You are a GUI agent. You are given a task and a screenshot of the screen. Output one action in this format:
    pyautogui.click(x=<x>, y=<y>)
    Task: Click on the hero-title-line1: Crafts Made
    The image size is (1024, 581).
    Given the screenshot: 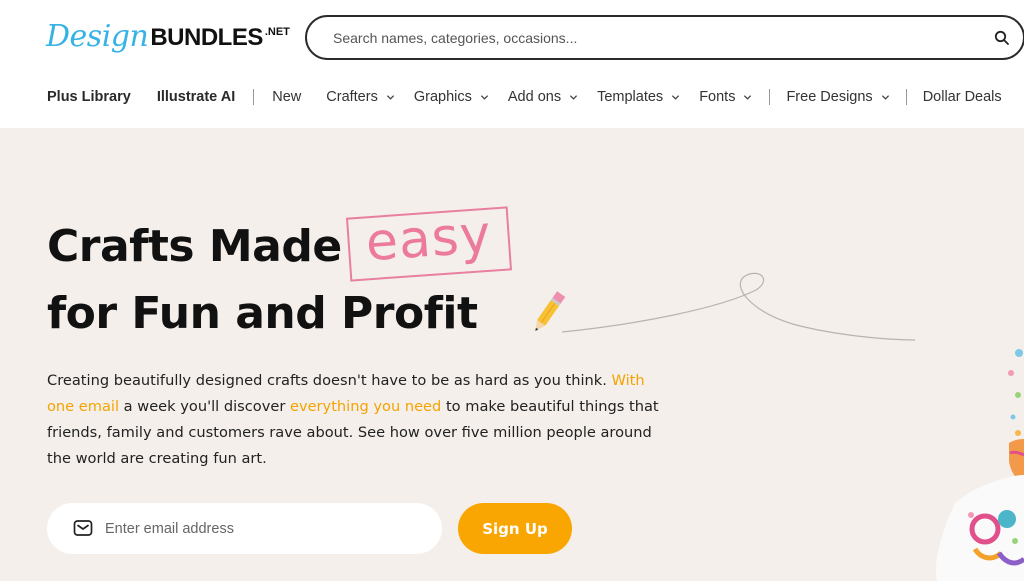 What is the action you would take?
    pyautogui.click(x=194, y=246)
    